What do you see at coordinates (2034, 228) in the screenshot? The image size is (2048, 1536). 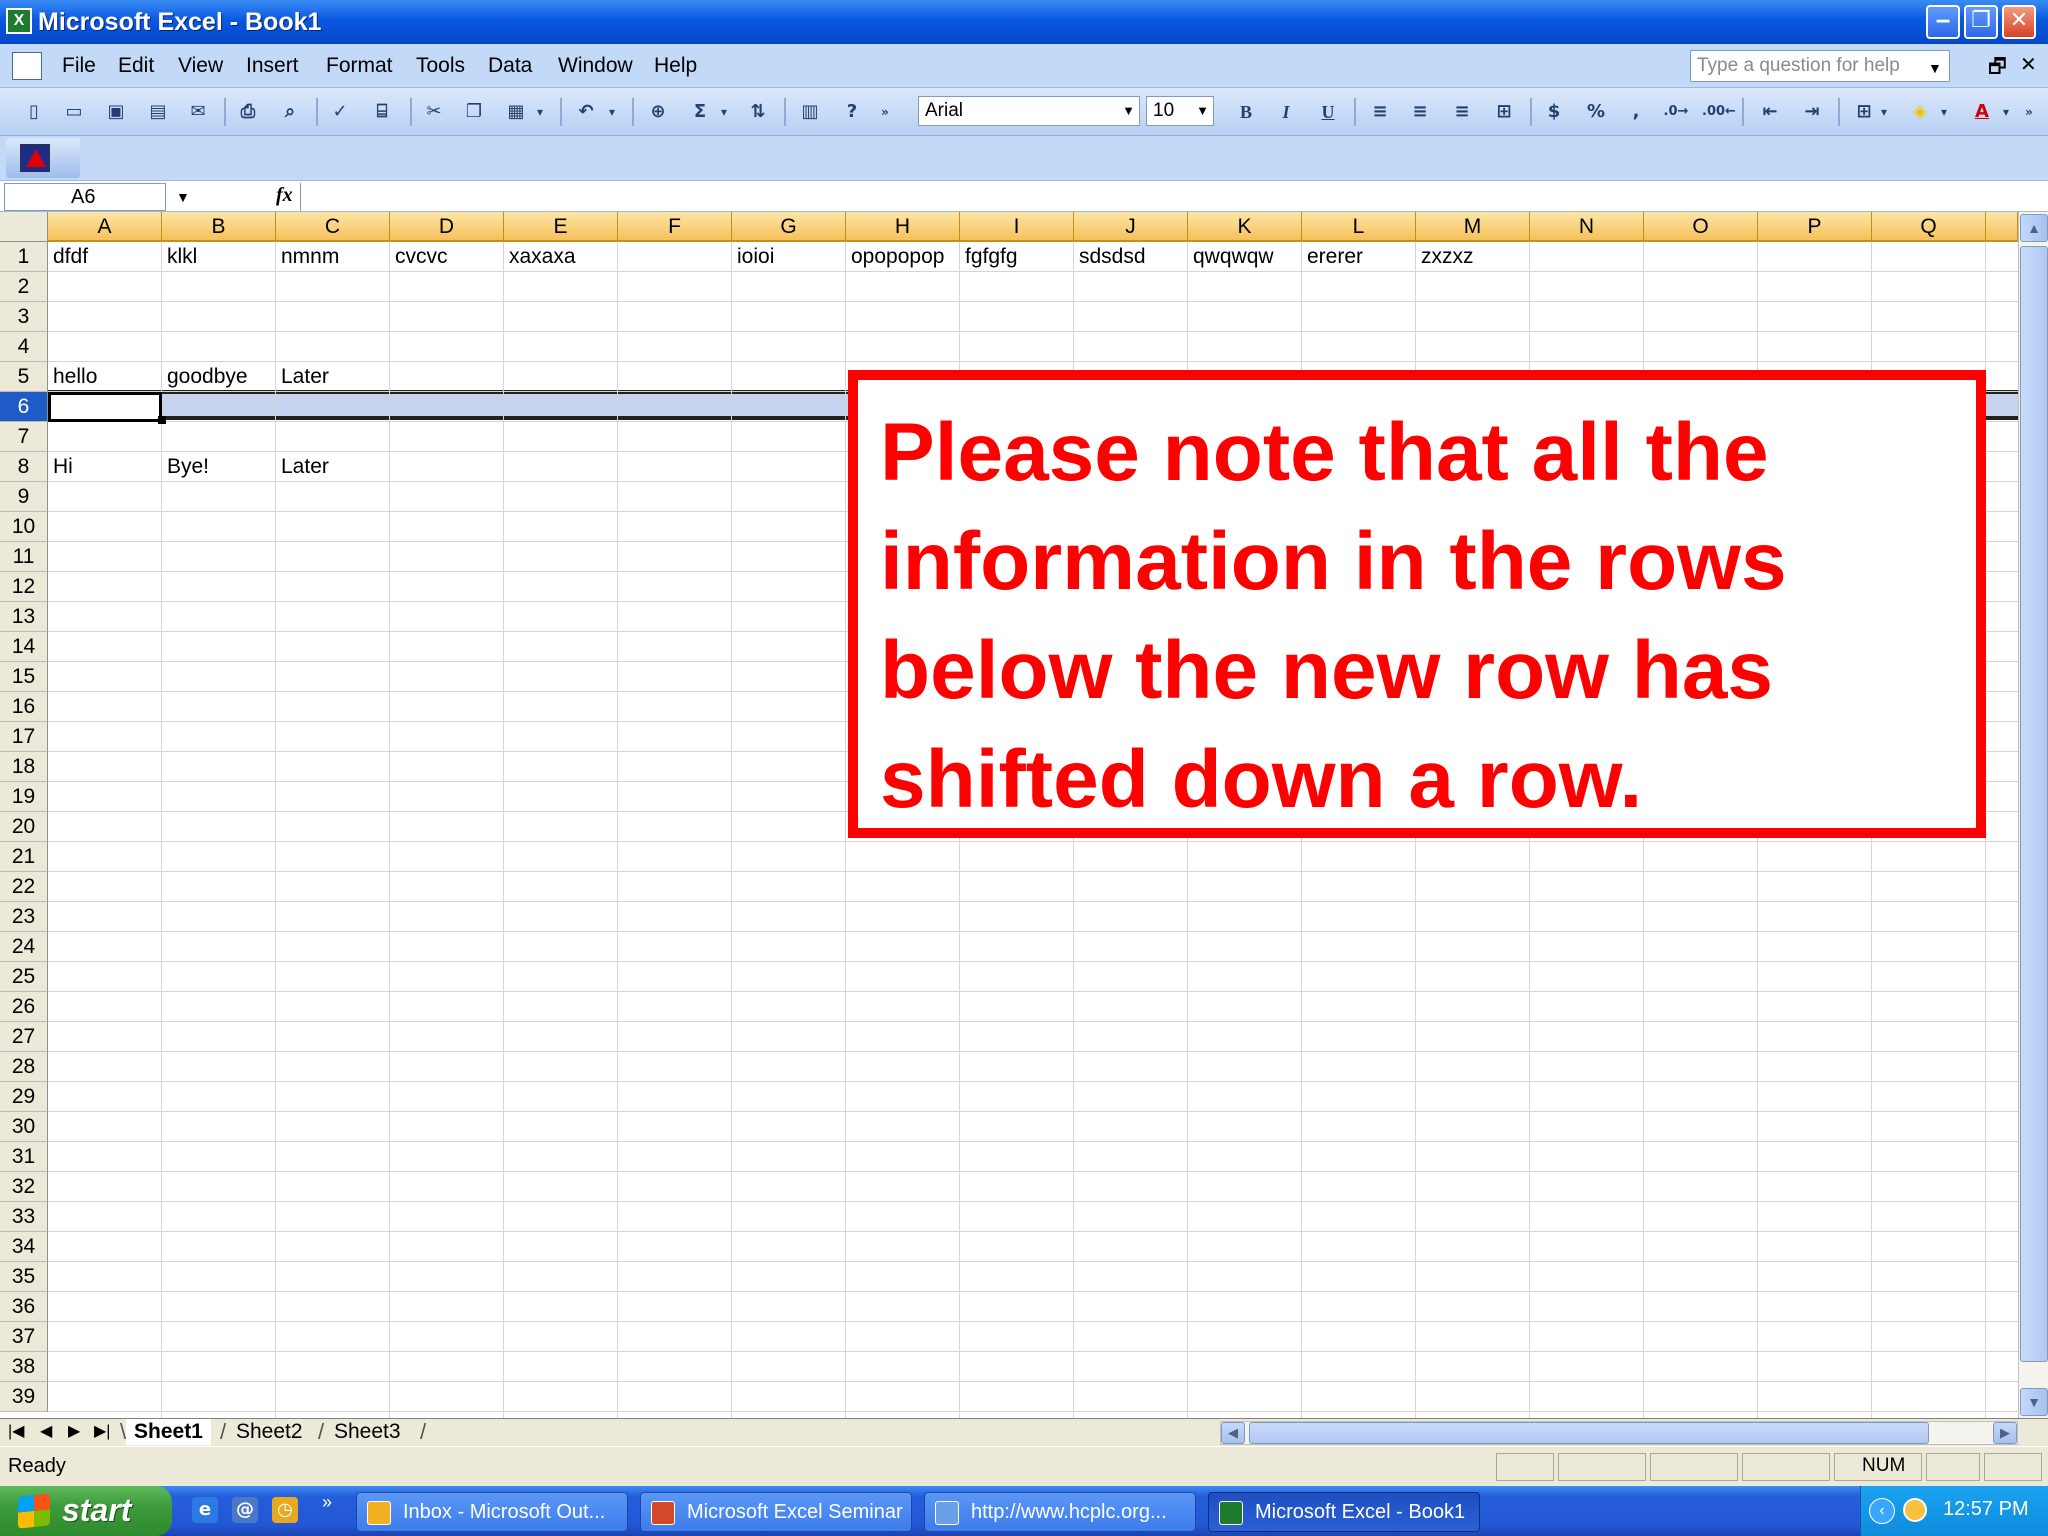 I see `scroll-up-icon: ▲` at bounding box center [2034, 228].